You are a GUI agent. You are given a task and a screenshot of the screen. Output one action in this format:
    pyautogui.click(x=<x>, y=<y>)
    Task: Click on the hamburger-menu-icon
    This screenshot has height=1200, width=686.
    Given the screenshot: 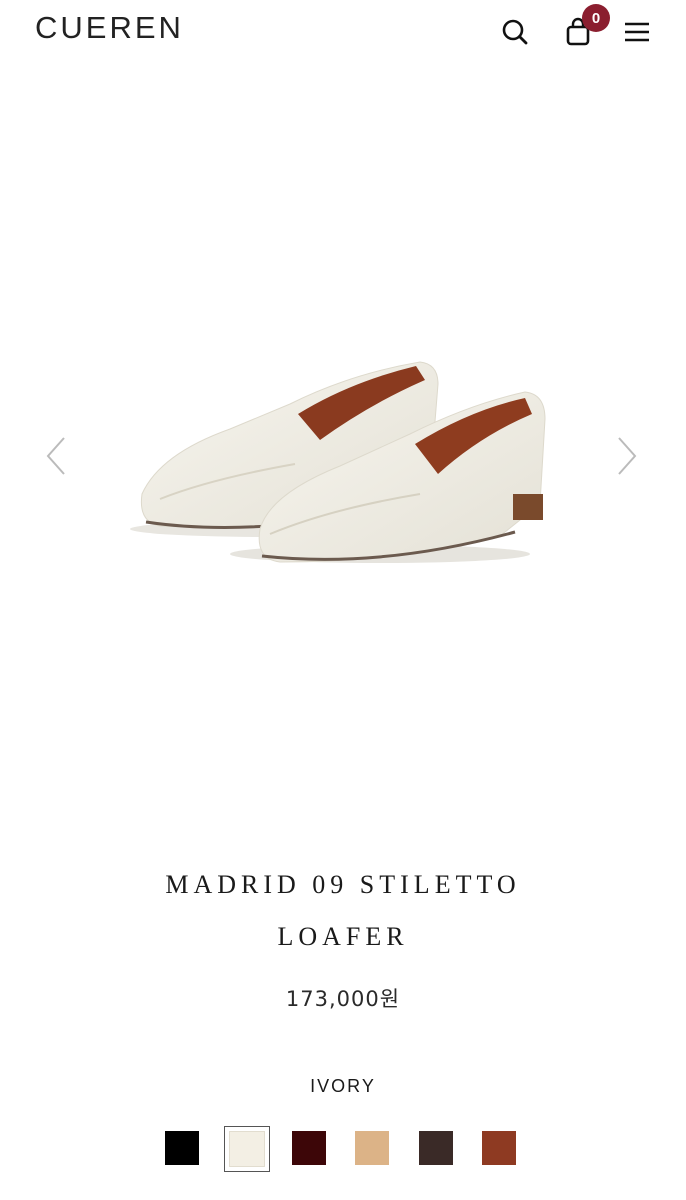 What is the action you would take?
    pyautogui.click(x=637, y=32)
    